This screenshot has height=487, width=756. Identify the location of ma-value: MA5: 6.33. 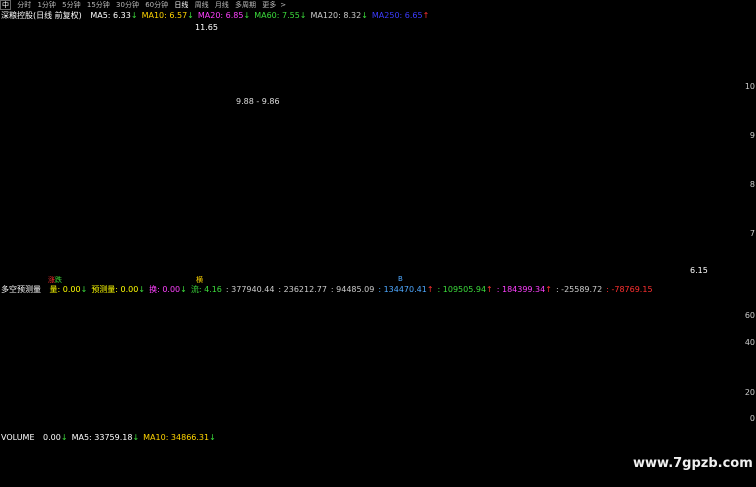
(110, 15).